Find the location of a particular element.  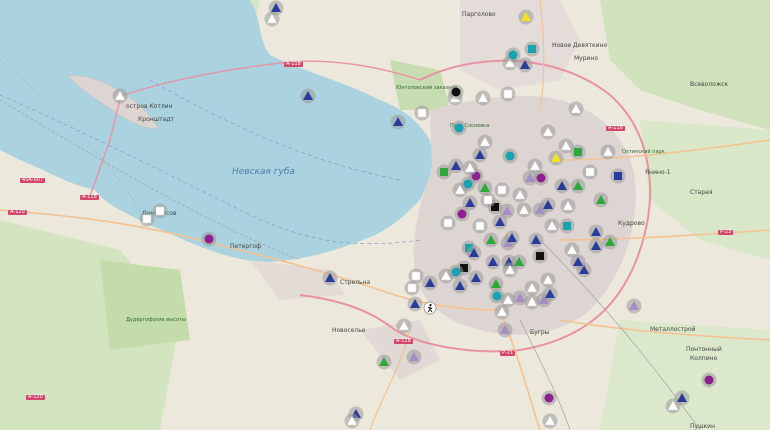

poi-marker-black-square is located at coordinates (540, 256).